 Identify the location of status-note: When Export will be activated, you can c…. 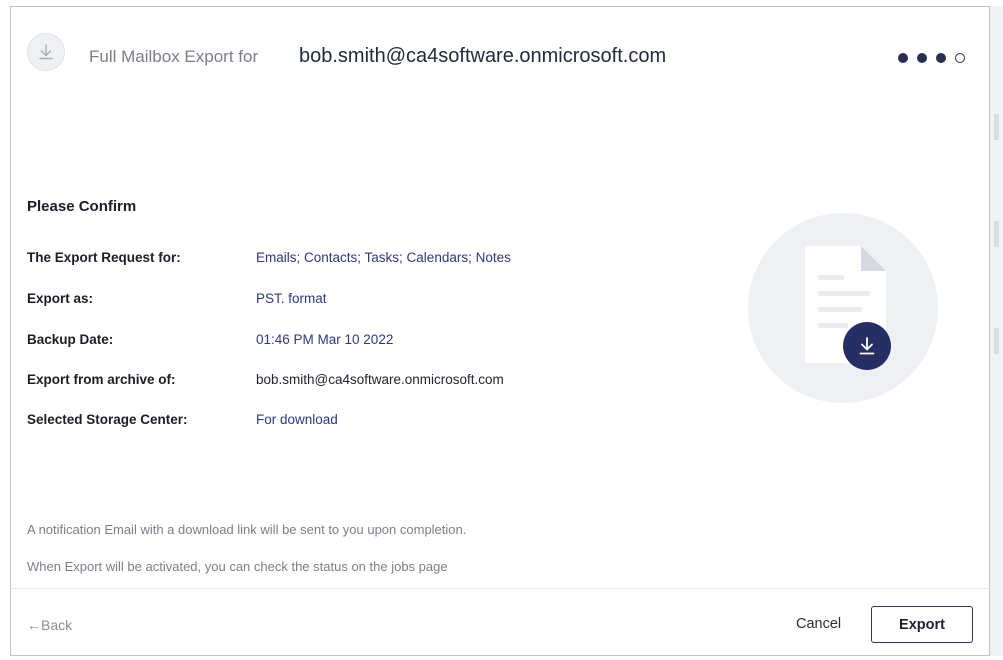
(237, 566).